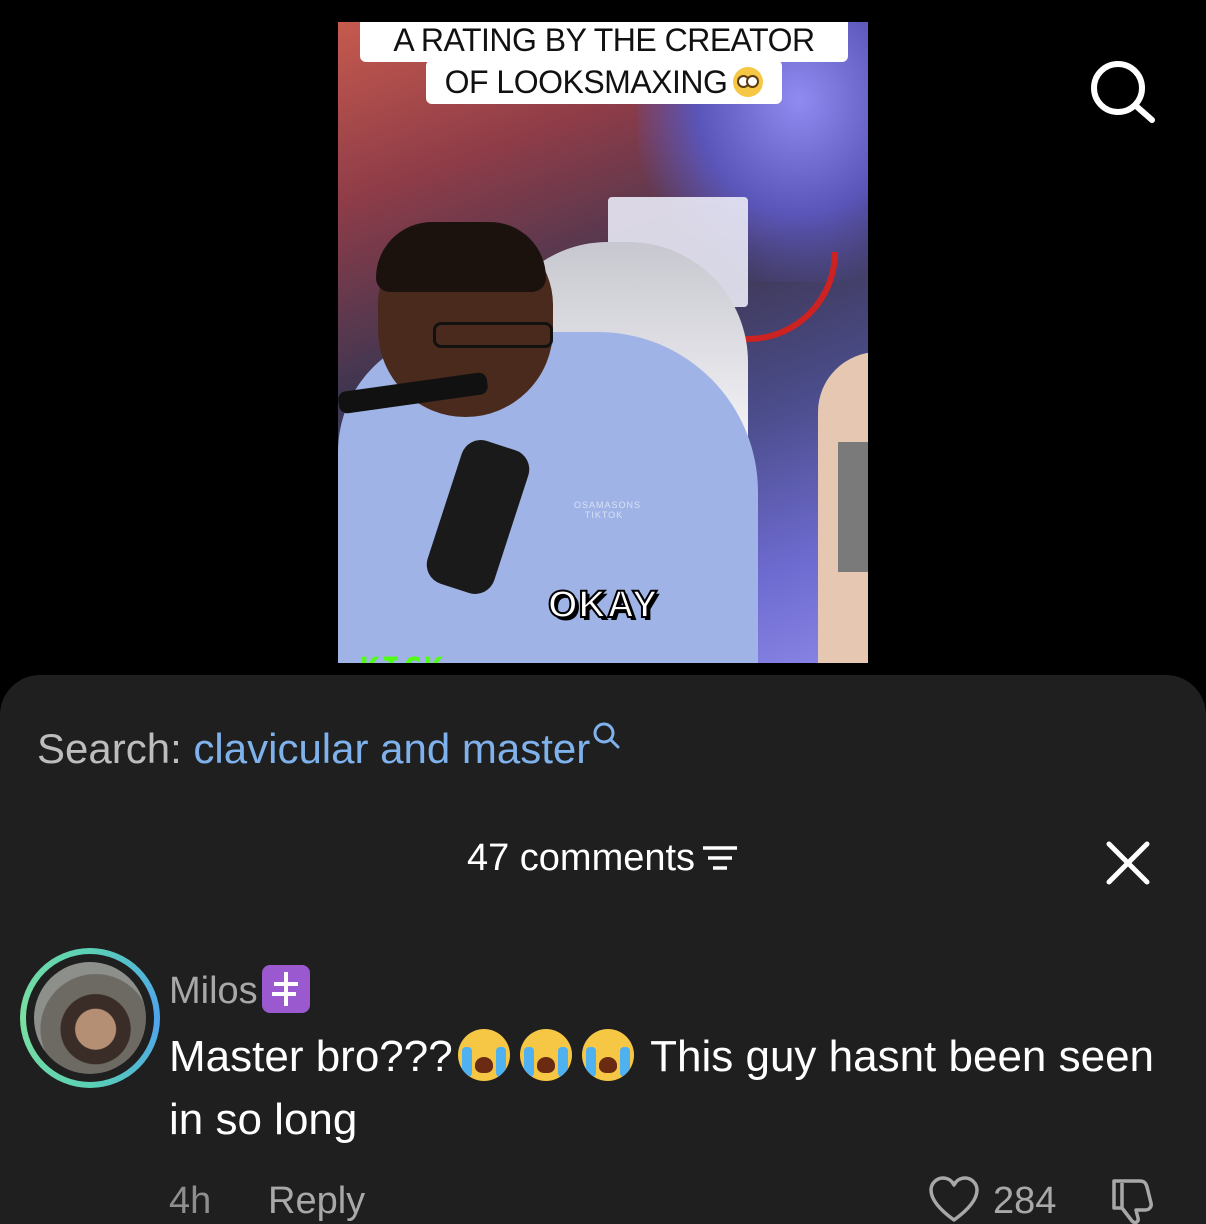  I want to click on search-suggestion: Search: clavicular and master, so click(328, 747).